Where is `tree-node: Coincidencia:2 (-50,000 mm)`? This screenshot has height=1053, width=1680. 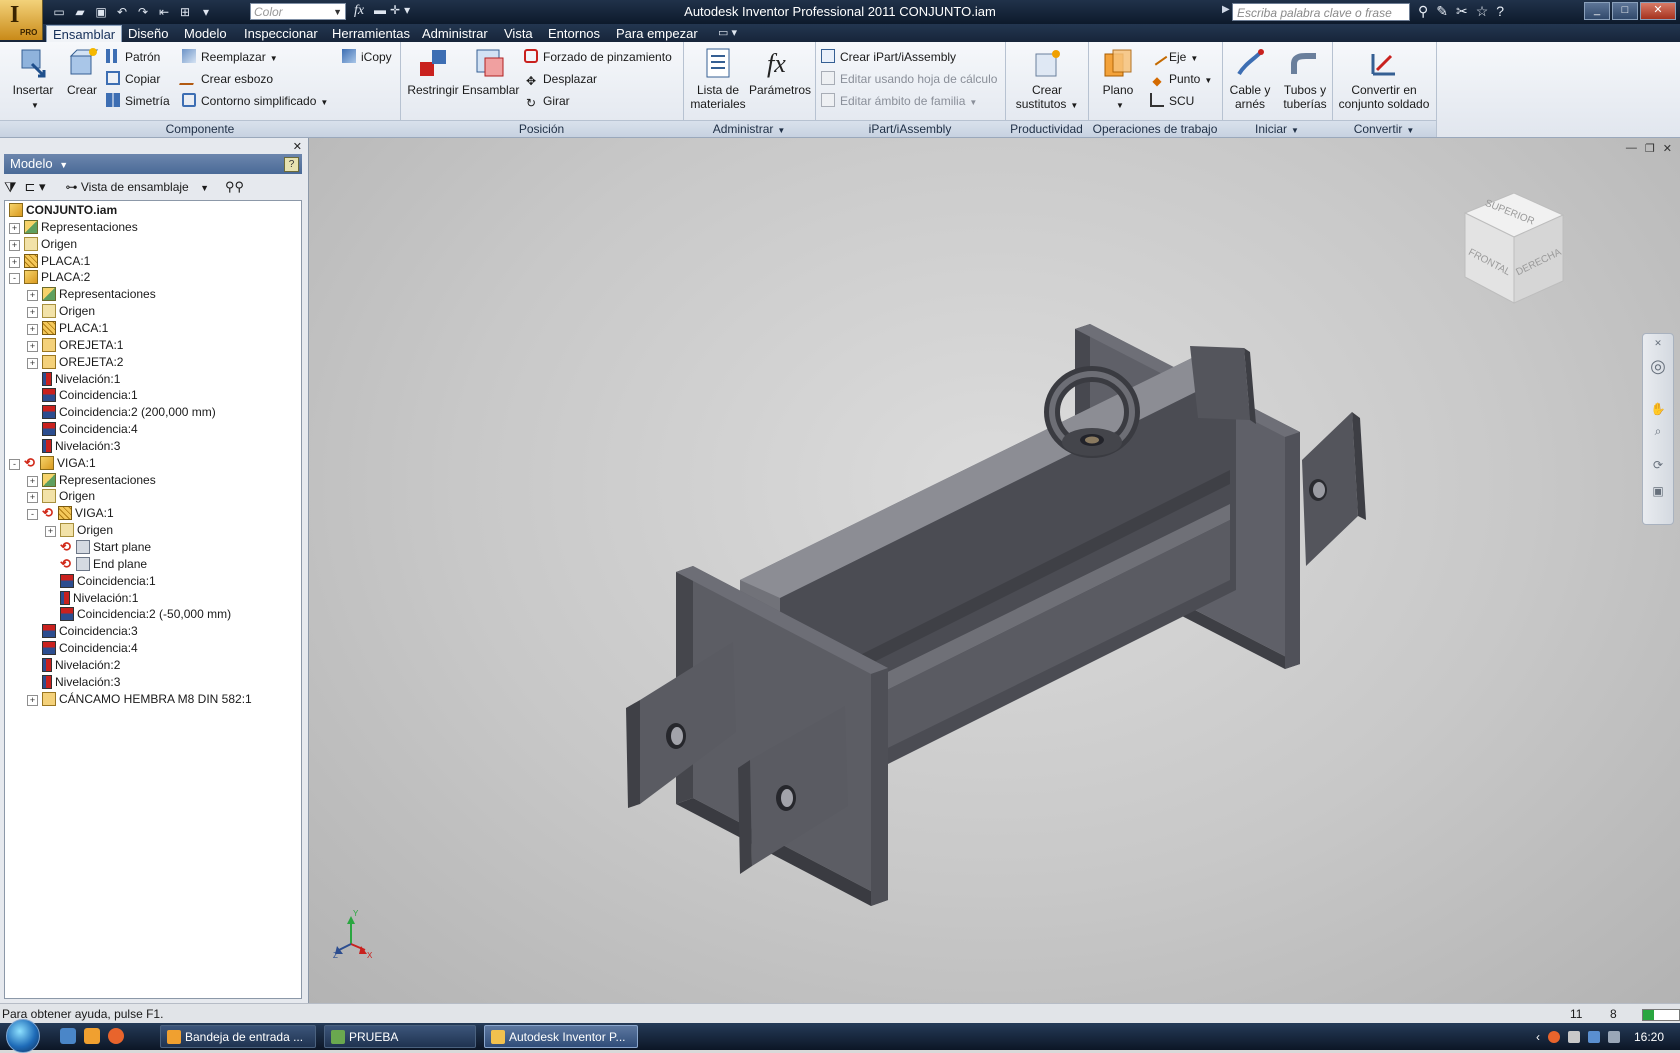 tree-node: Coincidencia:2 (-50,000 mm) is located at coordinates (138, 614).